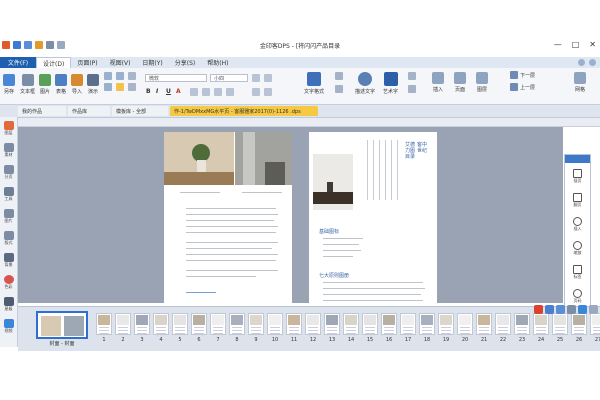 The height and width of the screenshot is (400, 600). I want to click on right-item-flip: 翻页, so click(577, 200).